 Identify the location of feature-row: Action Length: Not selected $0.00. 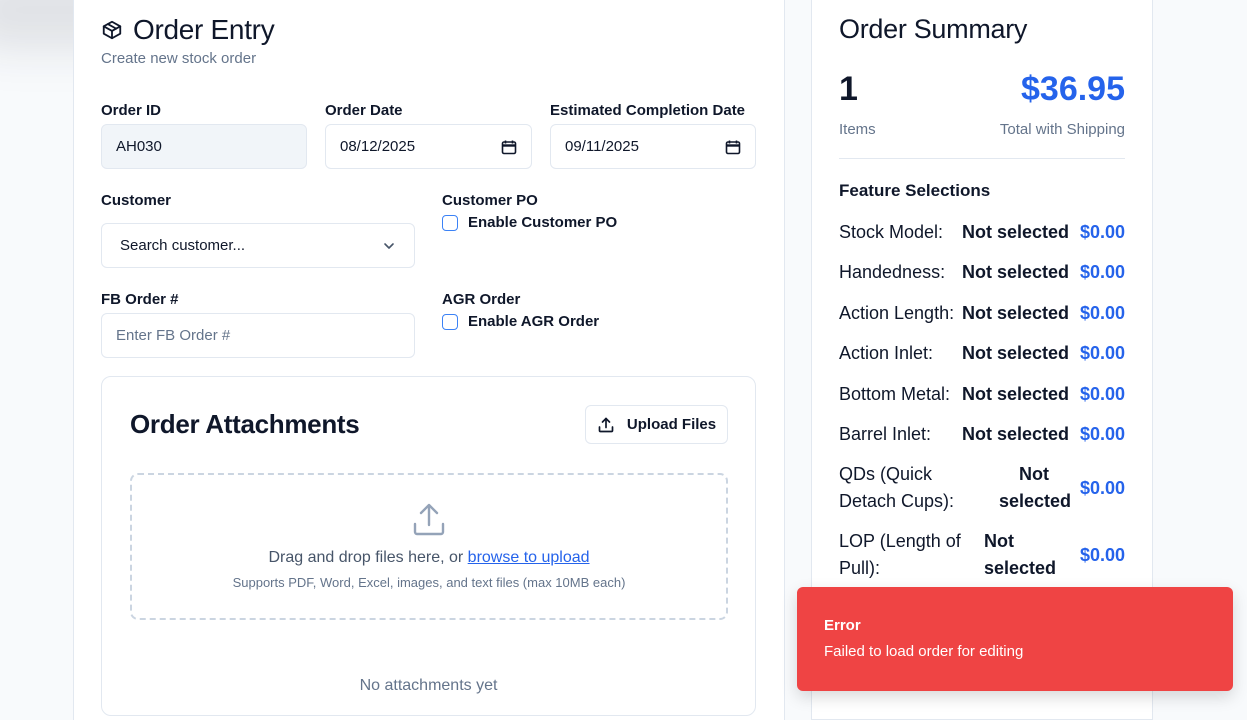
(982, 313).